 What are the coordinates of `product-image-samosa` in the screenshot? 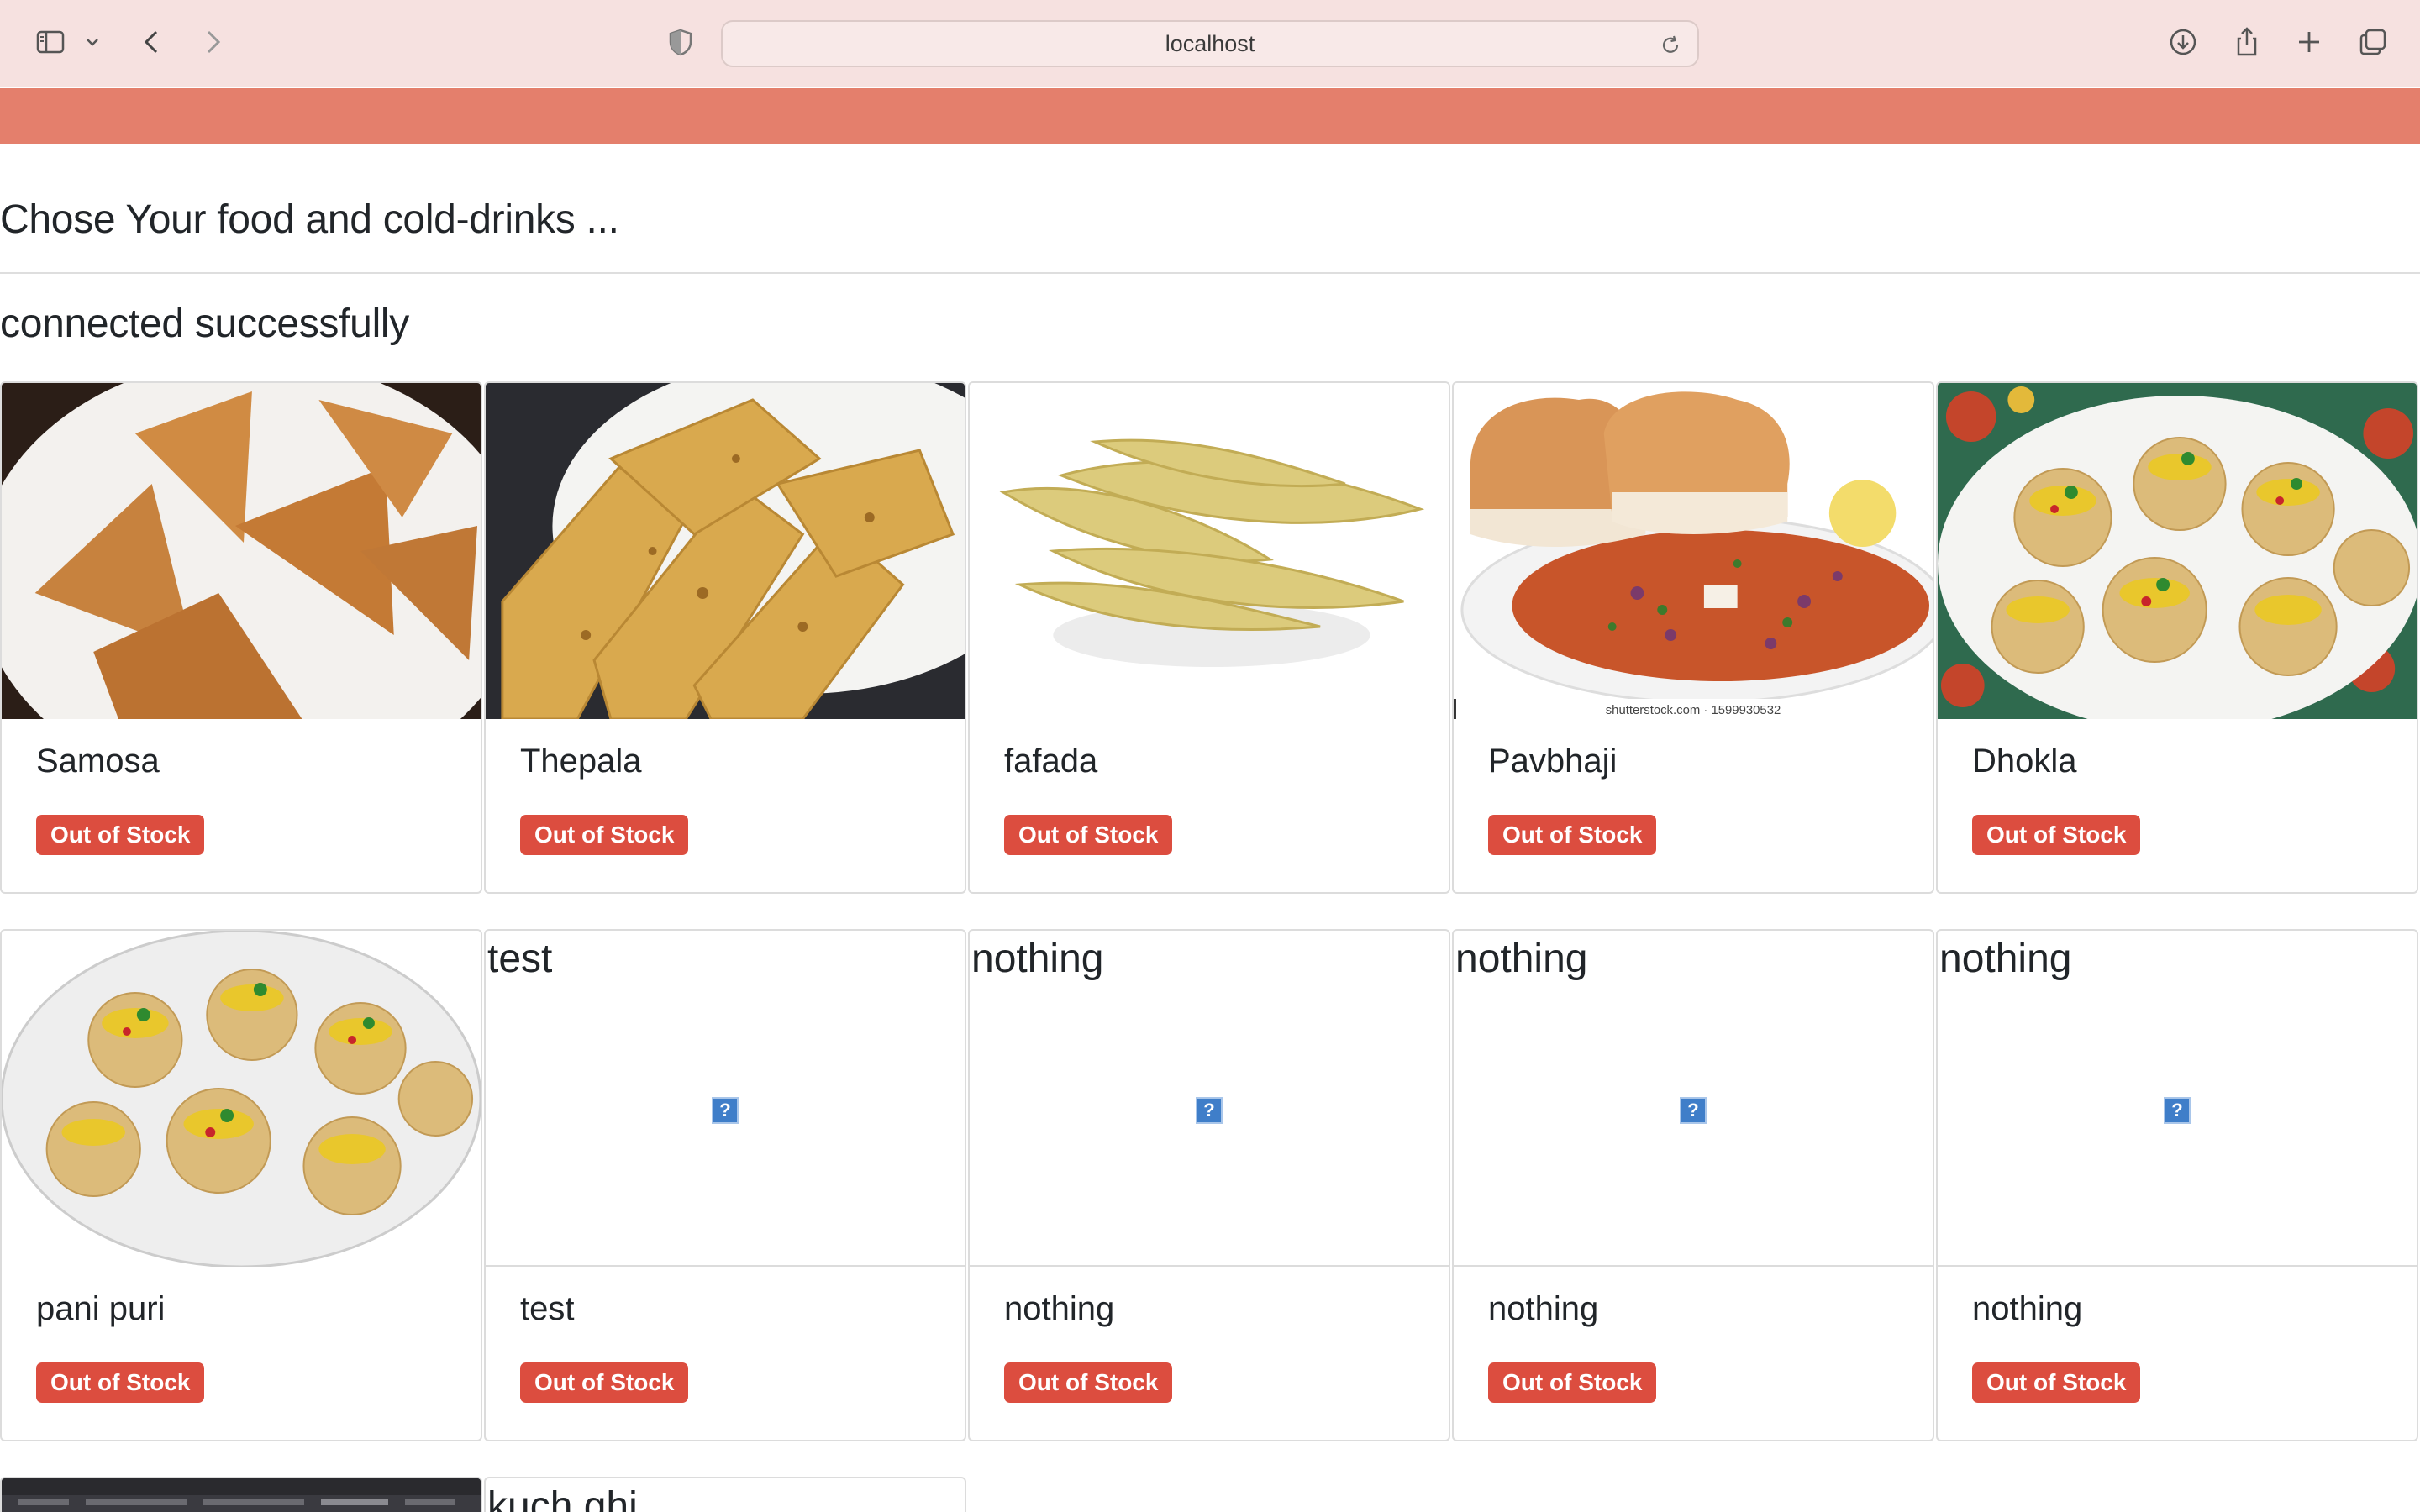 It's located at (241, 551).